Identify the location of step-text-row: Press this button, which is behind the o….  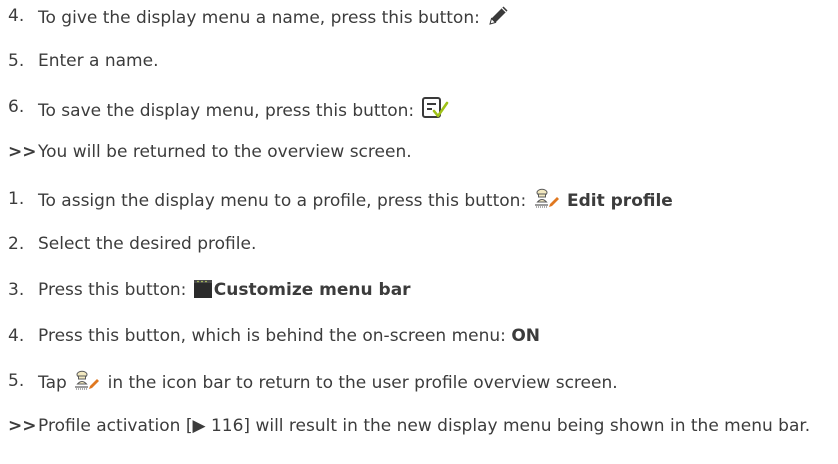
(289, 336).